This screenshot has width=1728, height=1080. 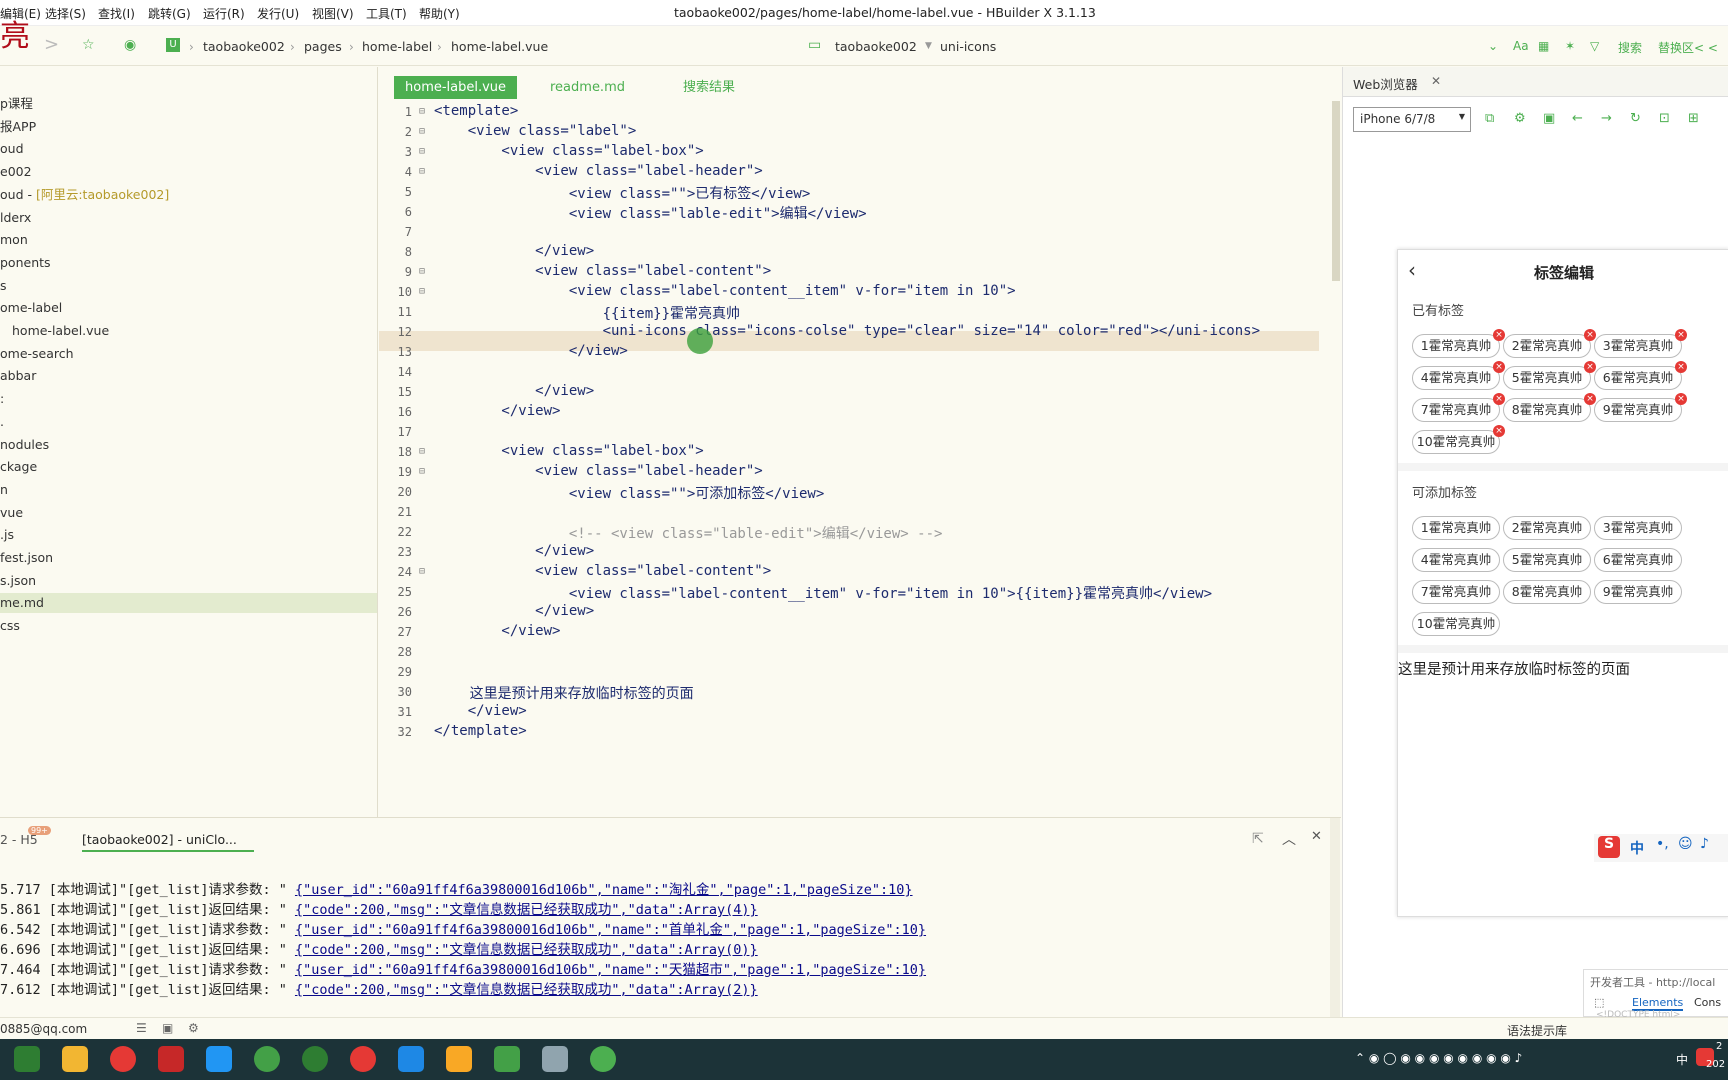 I want to click on tree-item: .js, so click(x=7, y=535).